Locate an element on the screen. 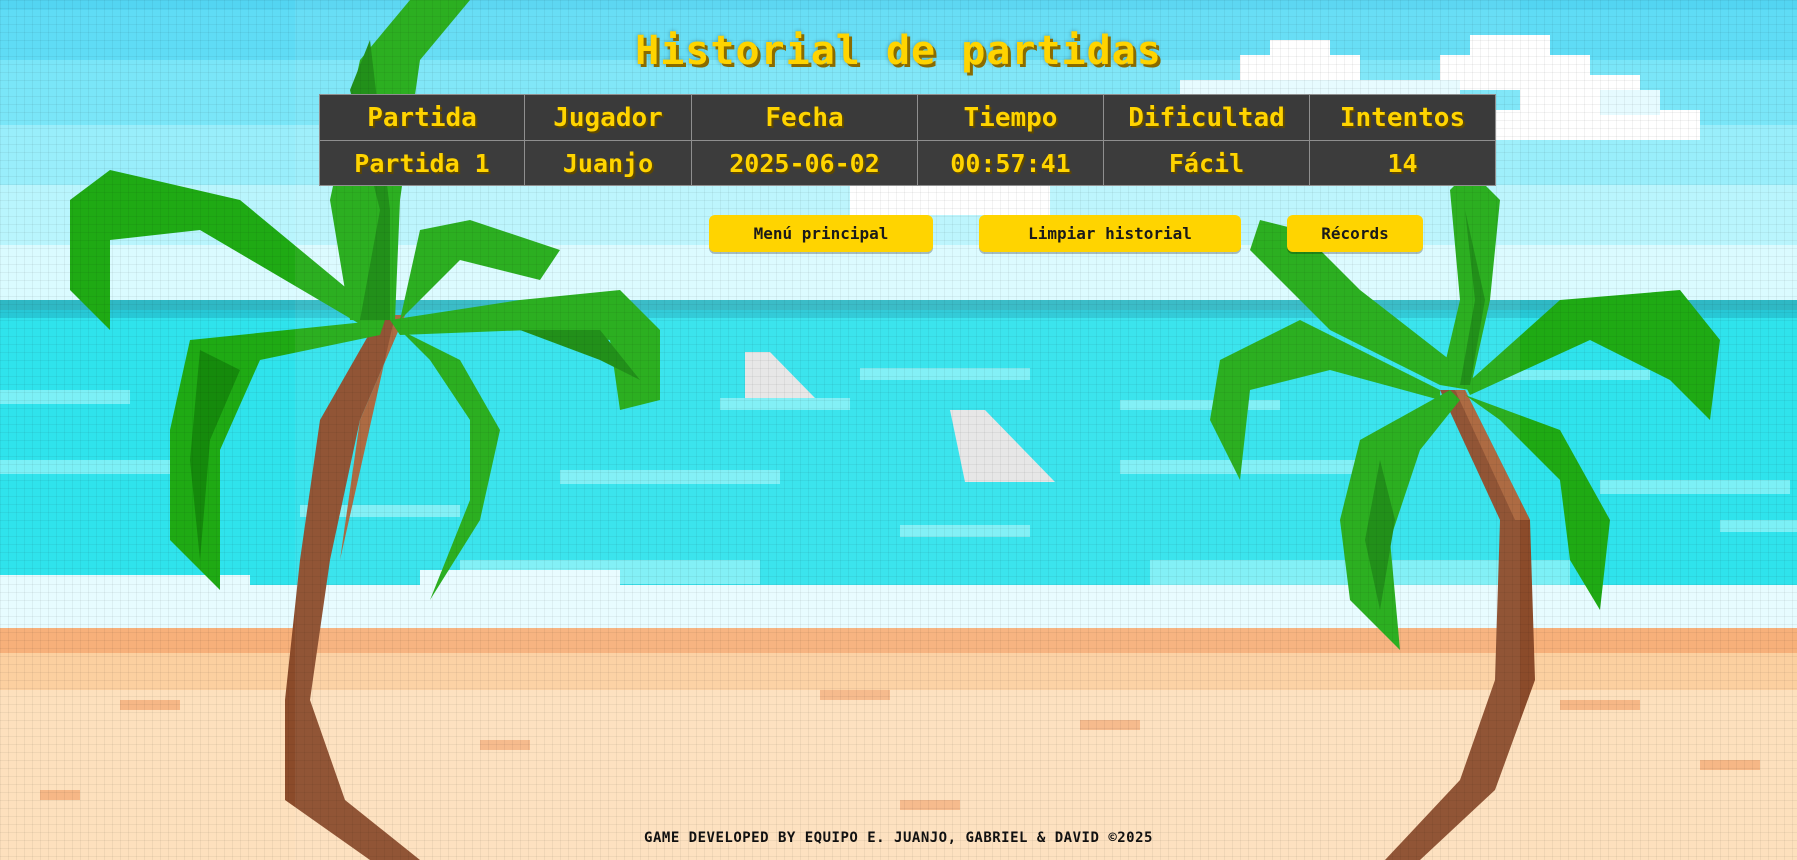 The image size is (1797, 860). cell-partida: Partida 1 is located at coordinates (422, 163).